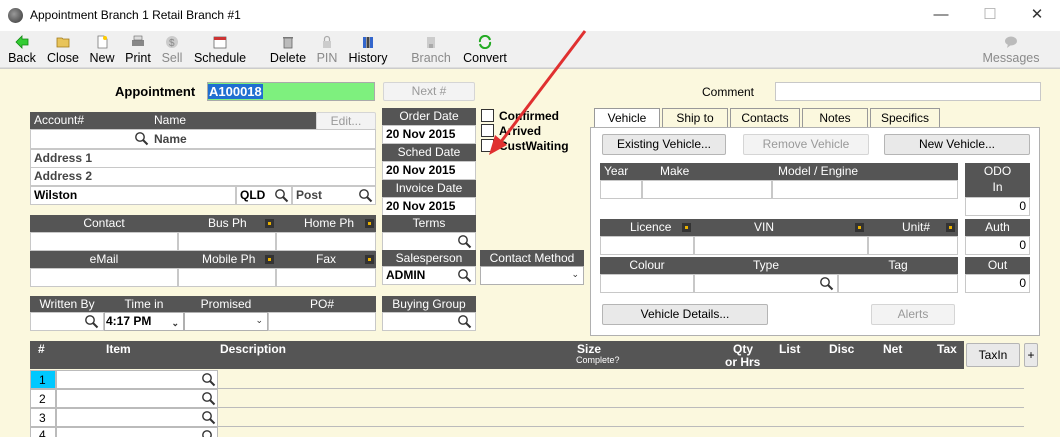 The height and width of the screenshot is (437, 1060). What do you see at coordinates (990, 15) in the screenshot?
I see `maximize-button: ☐` at bounding box center [990, 15].